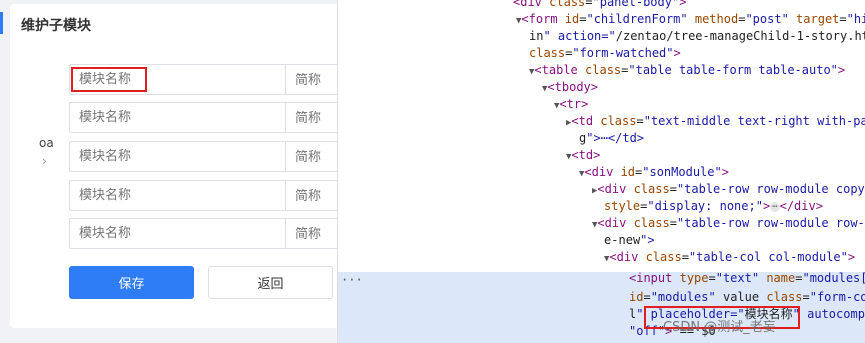  Describe the element at coordinates (719, 327) in the screenshot. I see `watermark: CSDN @测试_老妄` at that location.